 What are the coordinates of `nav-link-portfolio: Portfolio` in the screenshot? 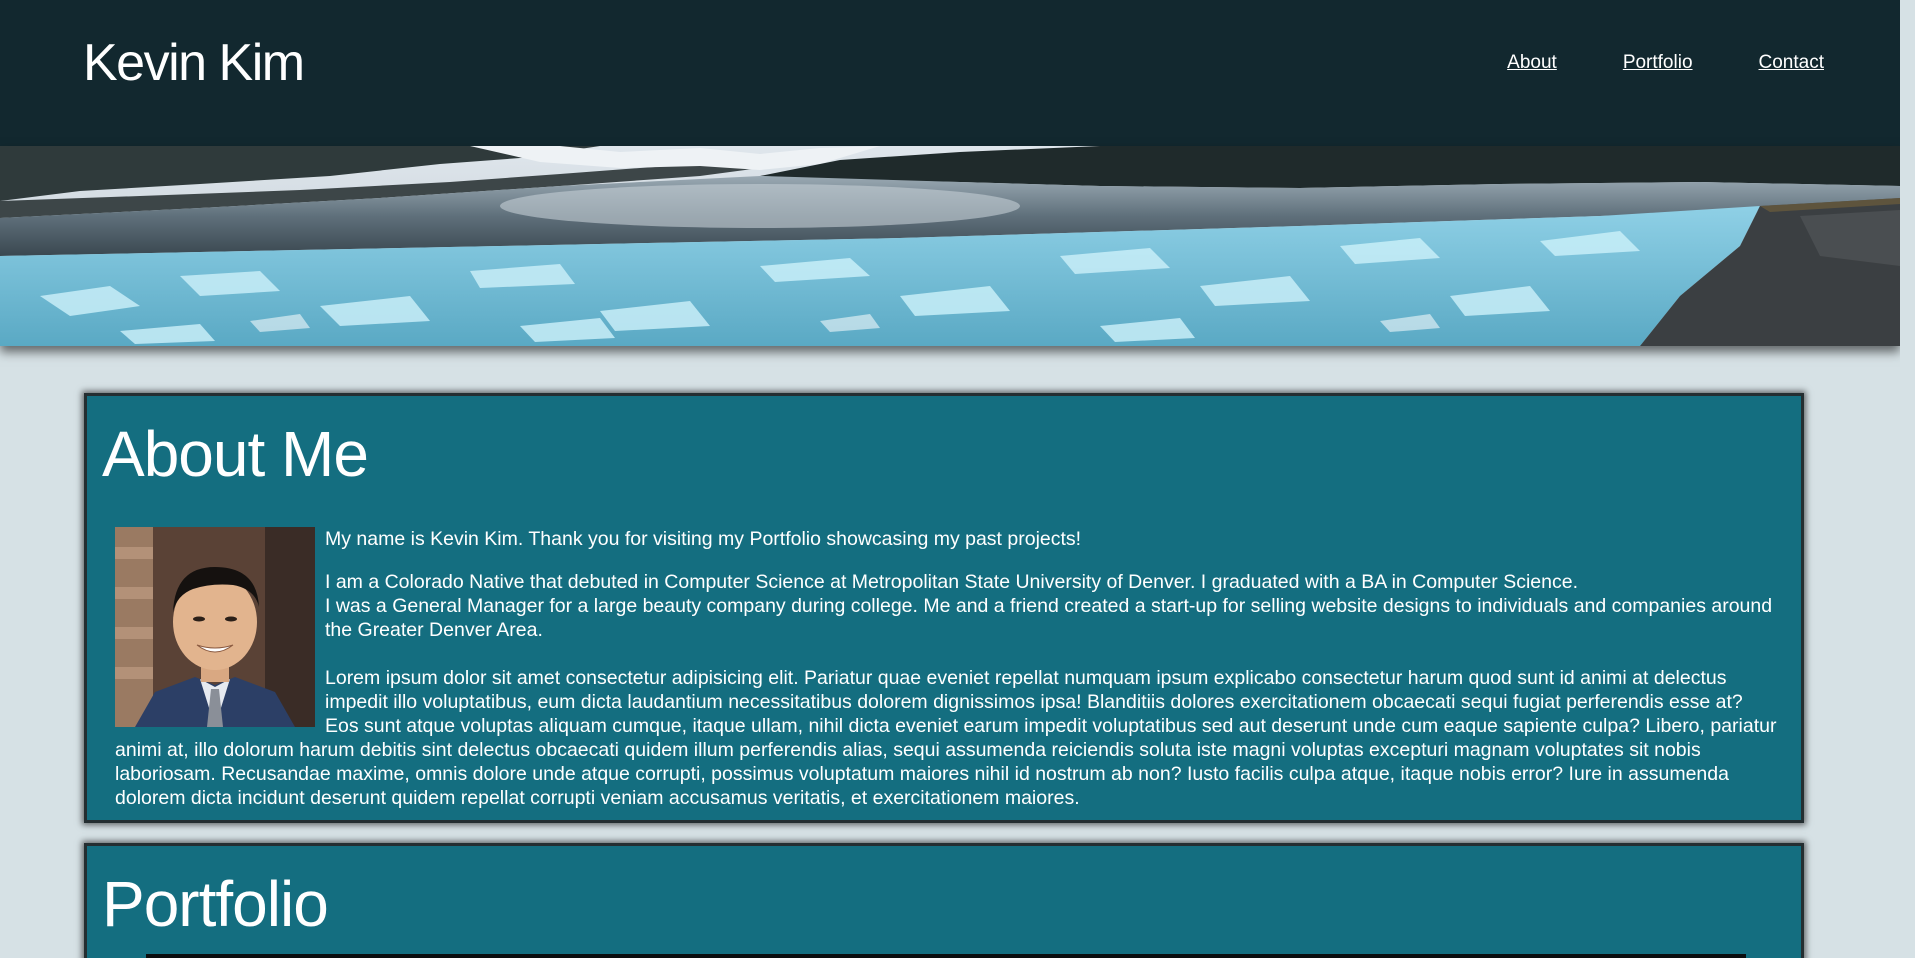 It's located at (1658, 63).